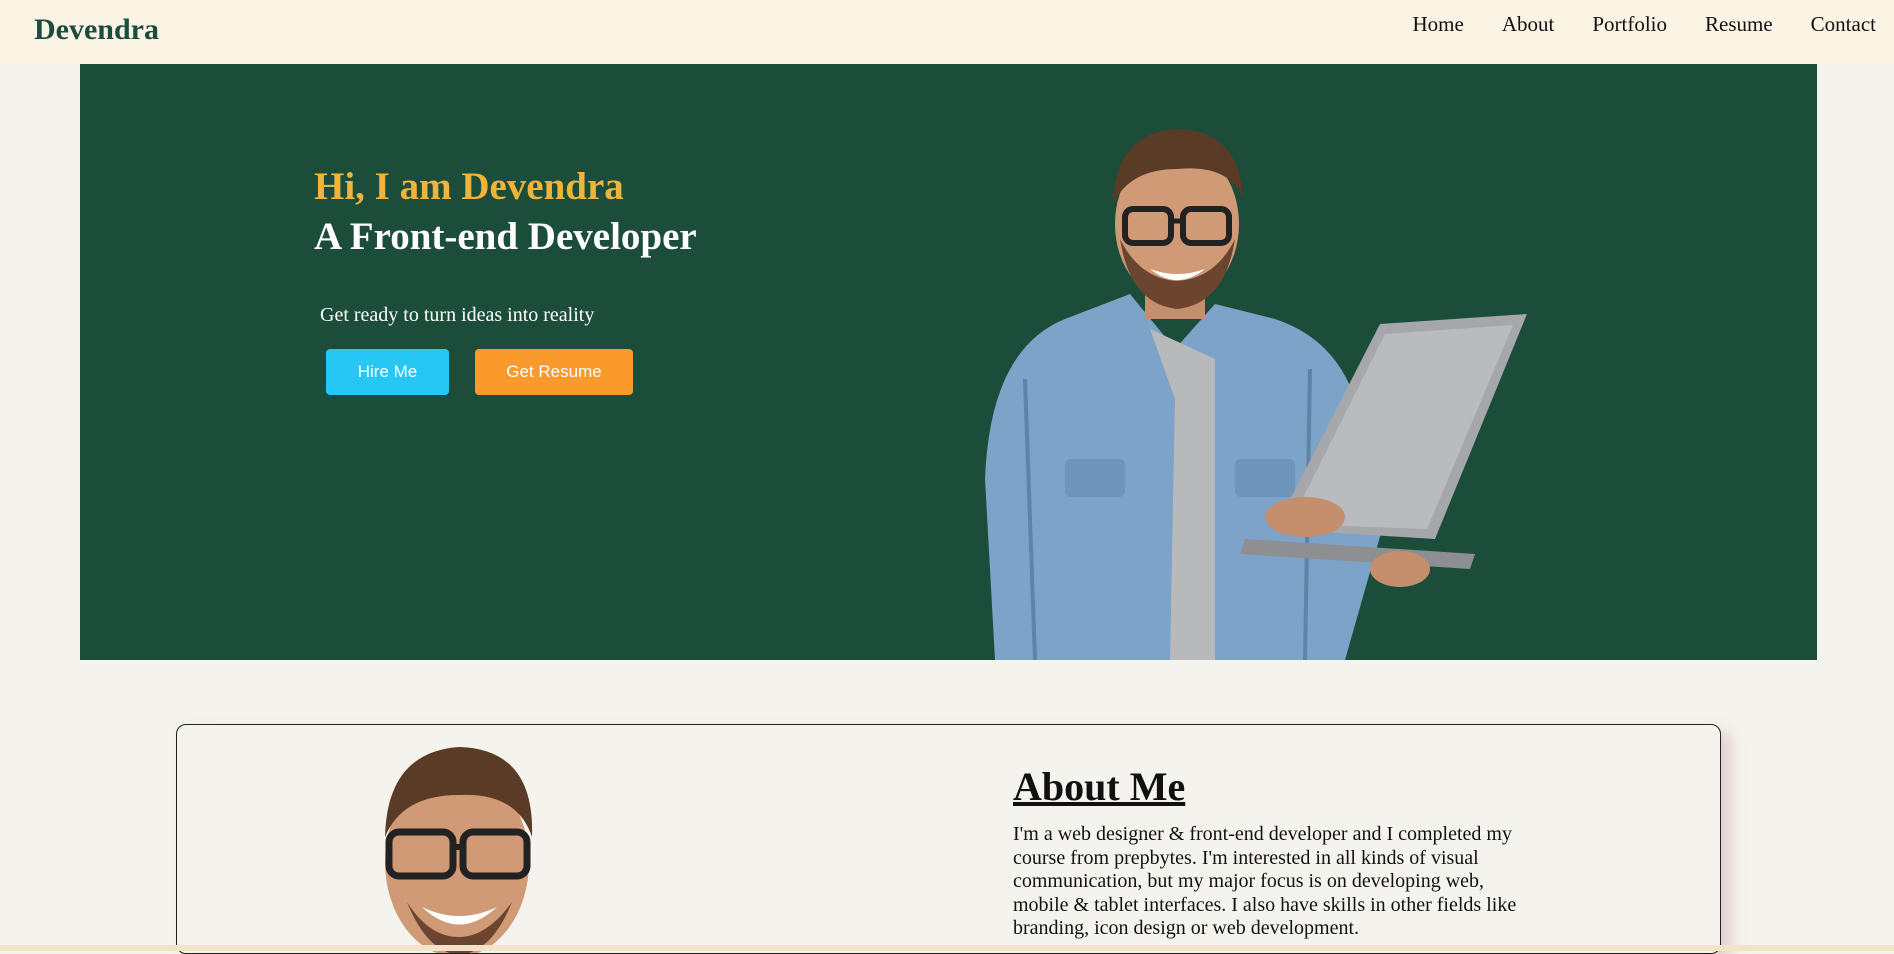 The height and width of the screenshot is (954, 1894). Describe the element at coordinates (457, 315) in the screenshot. I see `hero-tagline: Get ready to turn ideas into reality` at that location.